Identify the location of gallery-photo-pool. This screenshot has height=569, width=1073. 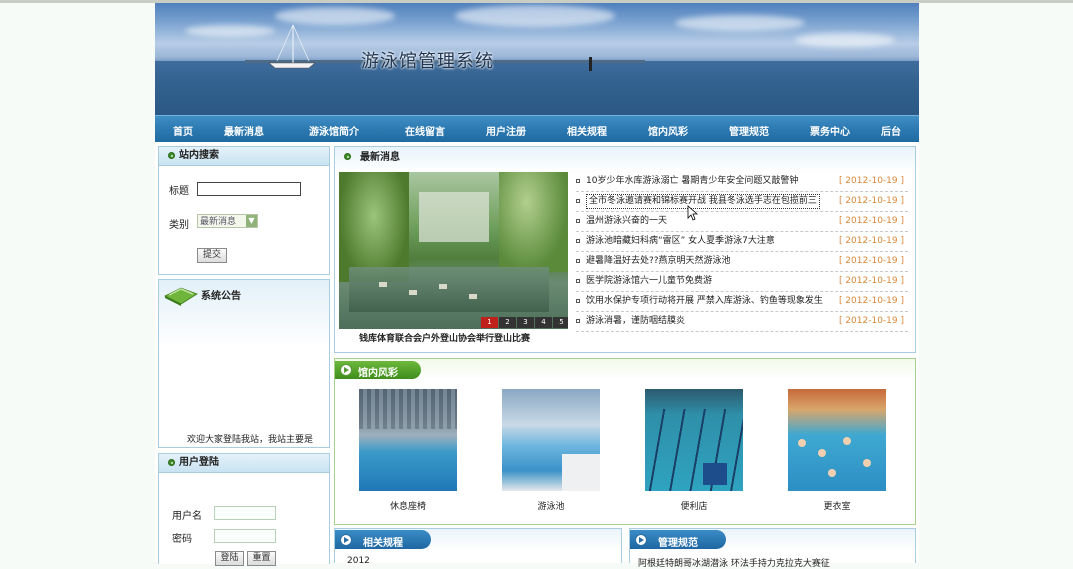
(551, 440).